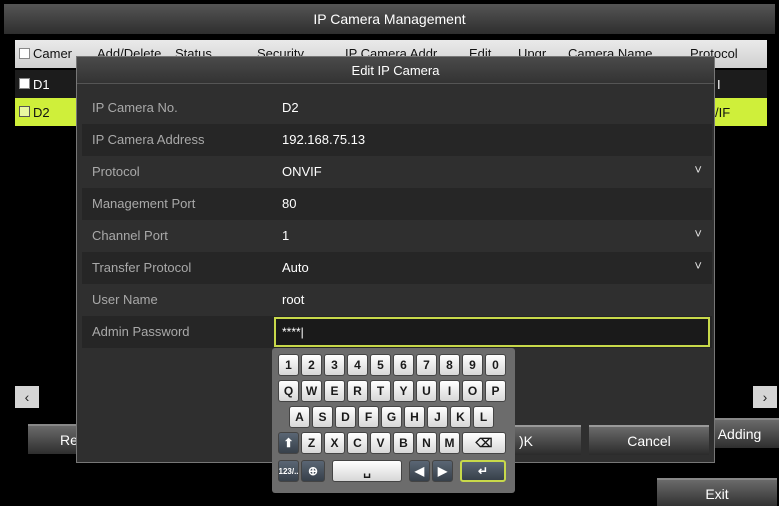 This screenshot has width=779, height=506. Describe the element at coordinates (483, 417) in the screenshot. I see `key-l: L` at that location.